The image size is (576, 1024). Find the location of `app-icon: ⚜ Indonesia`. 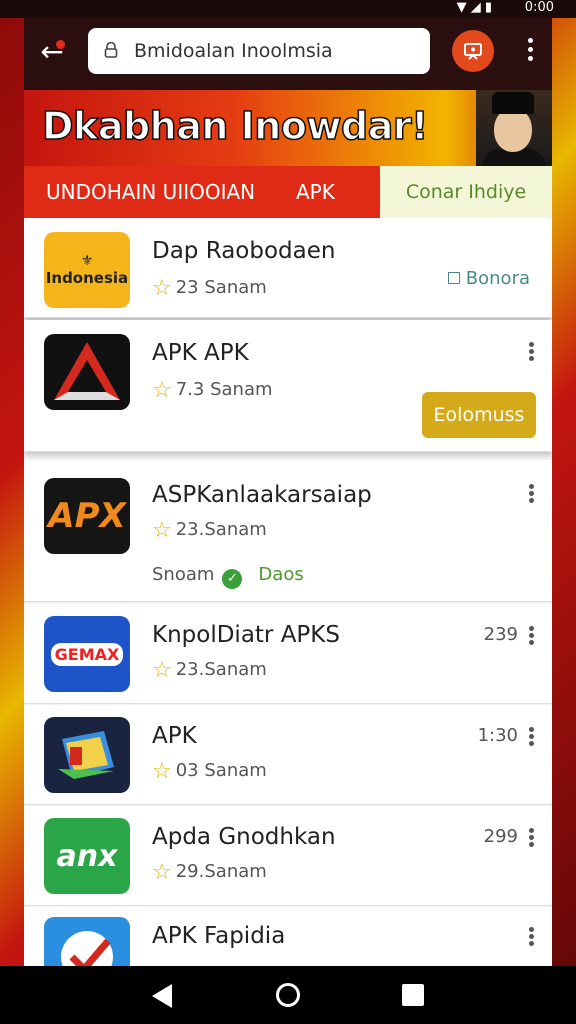

app-icon: ⚜ Indonesia is located at coordinates (87, 270).